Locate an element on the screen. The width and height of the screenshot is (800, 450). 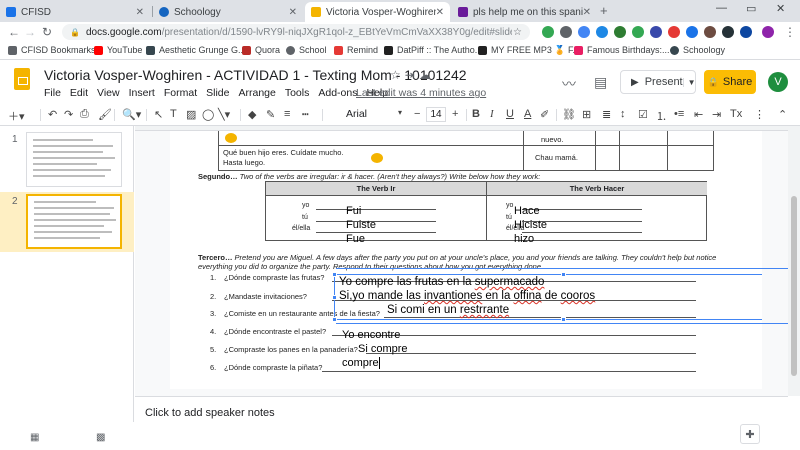
slides-logo-icon is located at coordinates (22, 79).